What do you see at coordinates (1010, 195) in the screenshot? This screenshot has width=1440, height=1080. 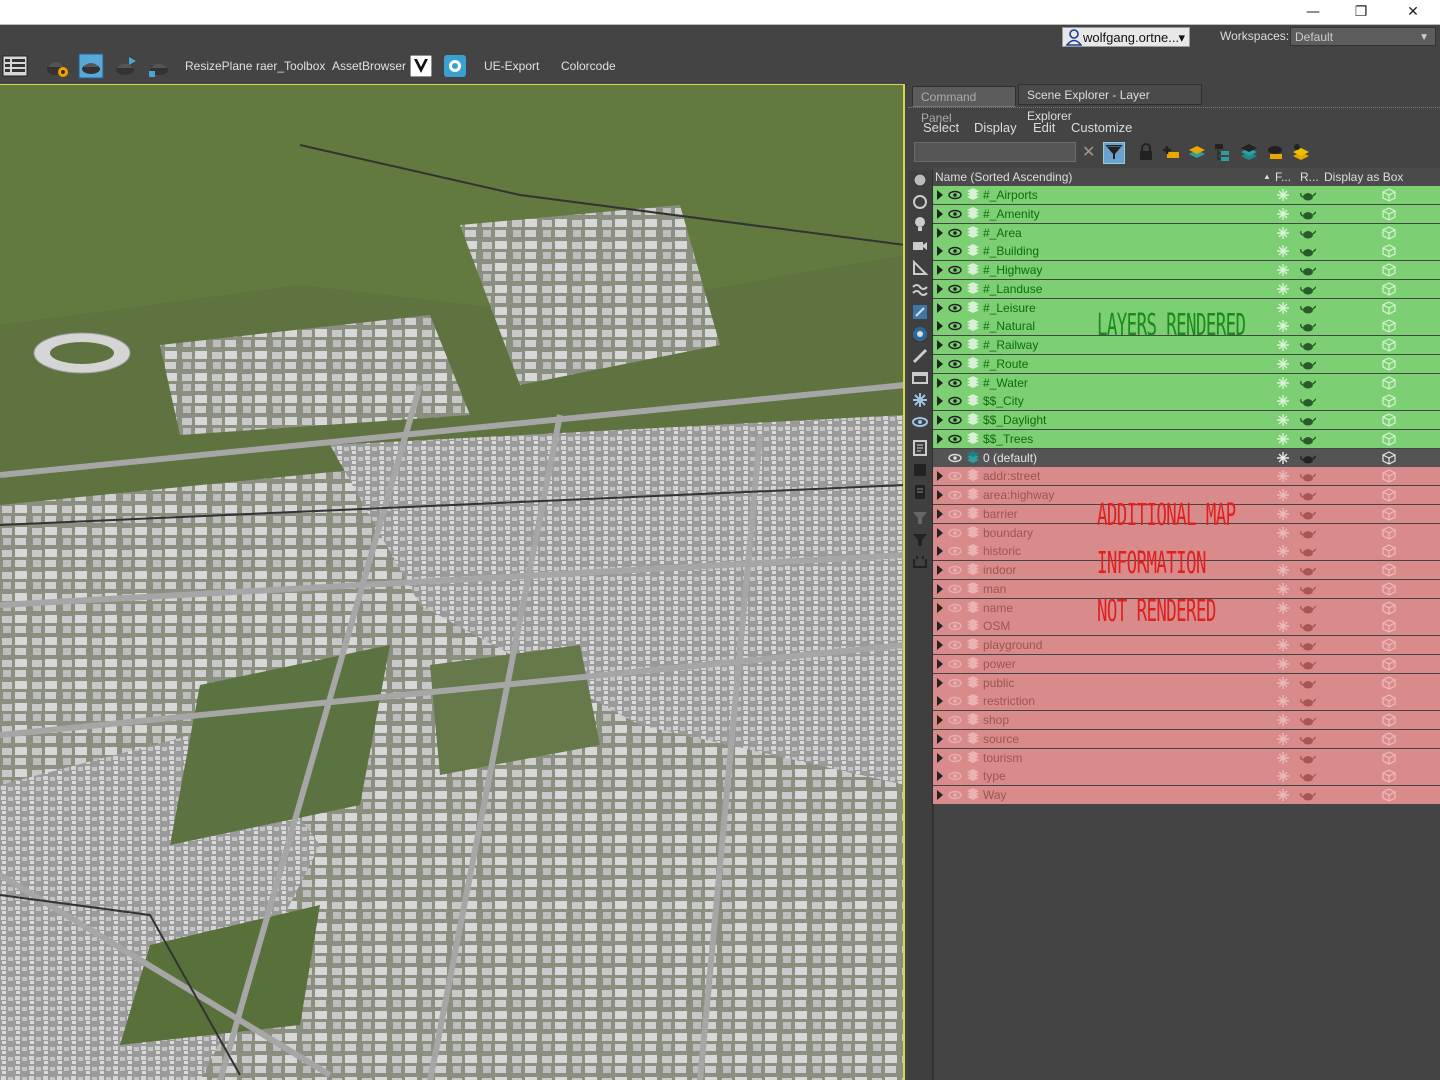 I see `layer-name: #_Airports` at bounding box center [1010, 195].